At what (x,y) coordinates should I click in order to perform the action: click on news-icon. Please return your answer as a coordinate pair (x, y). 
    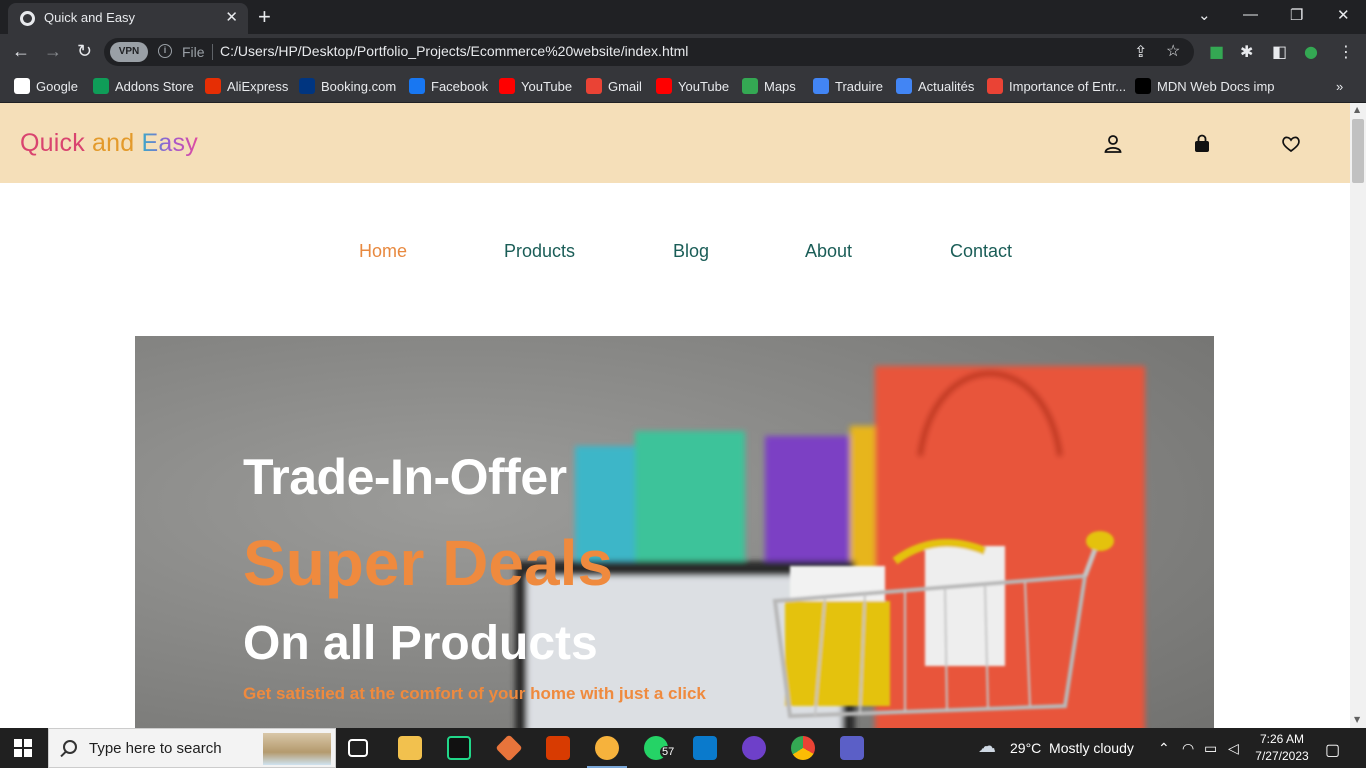
    Looking at the image, I should click on (904, 86).